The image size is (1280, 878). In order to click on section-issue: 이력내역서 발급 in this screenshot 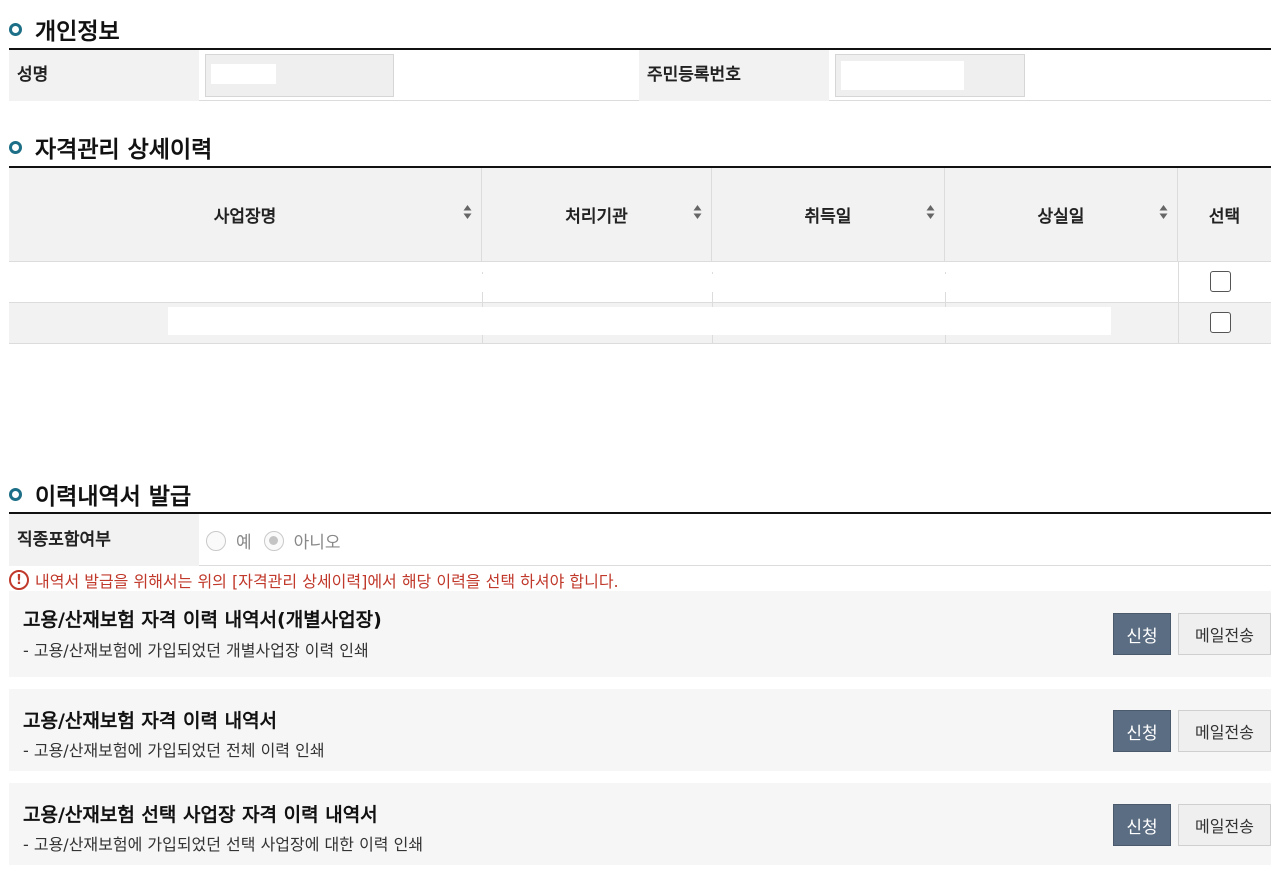, I will do `click(100, 494)`.